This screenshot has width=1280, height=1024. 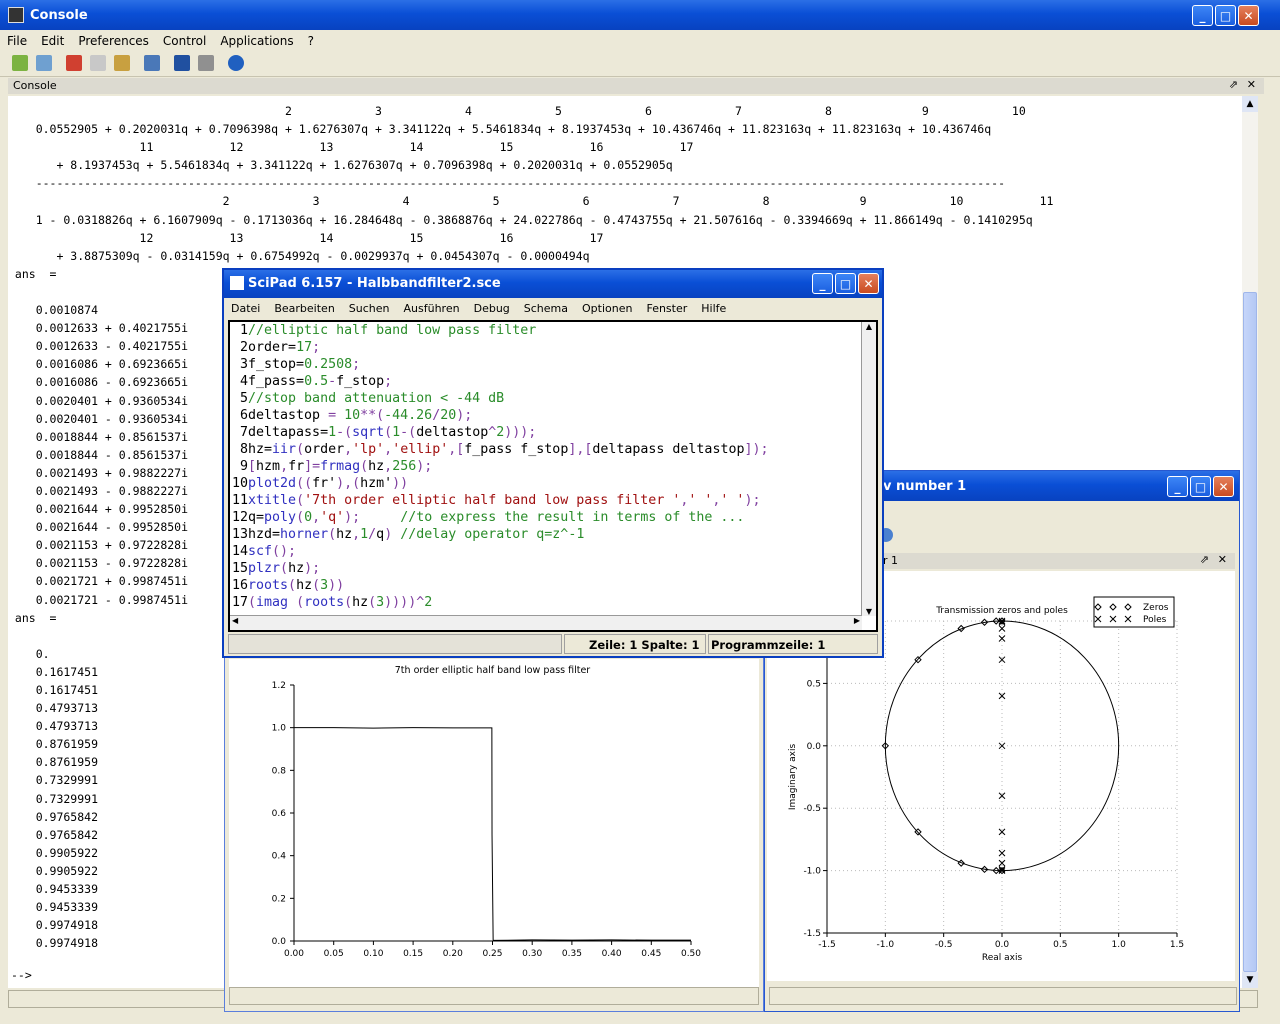 I want to click on x-tick-label: 0.25, so click(x=492, y=954).